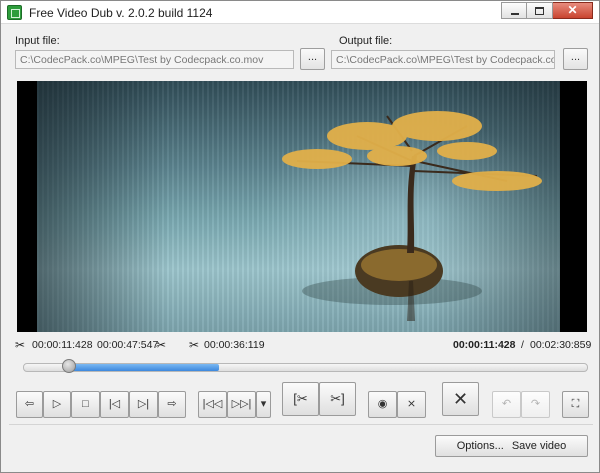 Image resolution: width=600 pixels, height=473 pixels. I want to click on prev-frame-button: ⇦, so click(29, 404).